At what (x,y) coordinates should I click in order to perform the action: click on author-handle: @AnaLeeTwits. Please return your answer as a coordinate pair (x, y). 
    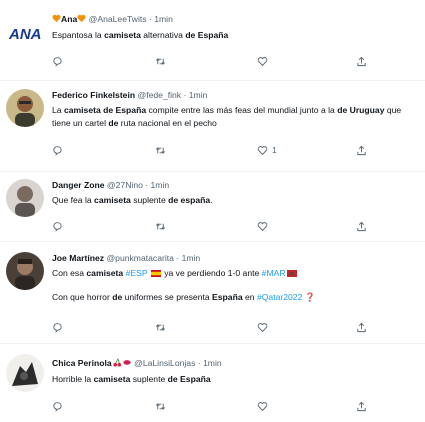
    Looking at the image, I should click on (118, 19).